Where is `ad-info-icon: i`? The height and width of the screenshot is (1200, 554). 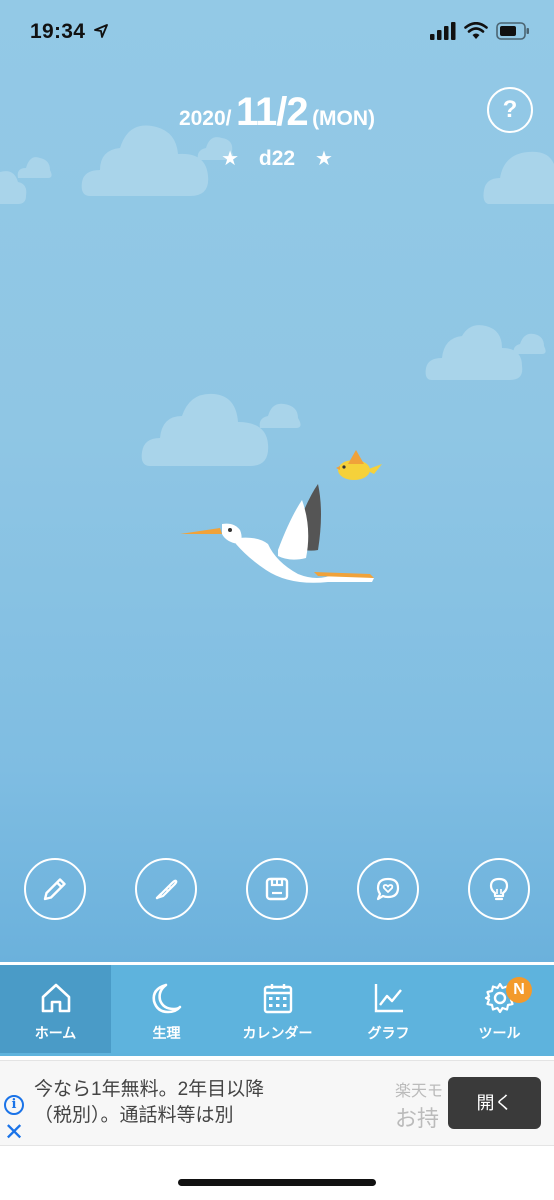
ad-info-icon: i is located at coordinates (14, 1105).